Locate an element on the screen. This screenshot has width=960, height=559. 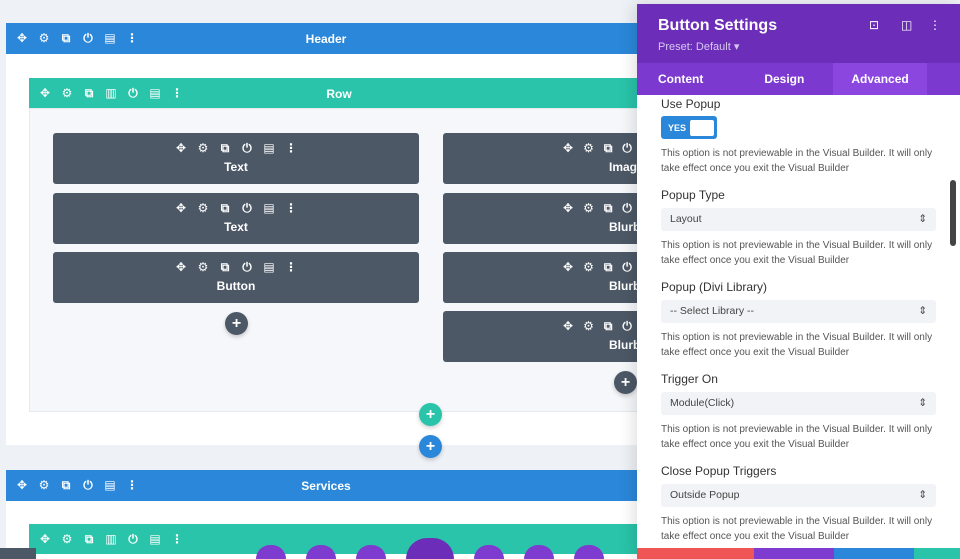
module: ✥ ⚙ ⧉ ⏻ ▤ ⋮ Button is located at coordinates (236, 277).